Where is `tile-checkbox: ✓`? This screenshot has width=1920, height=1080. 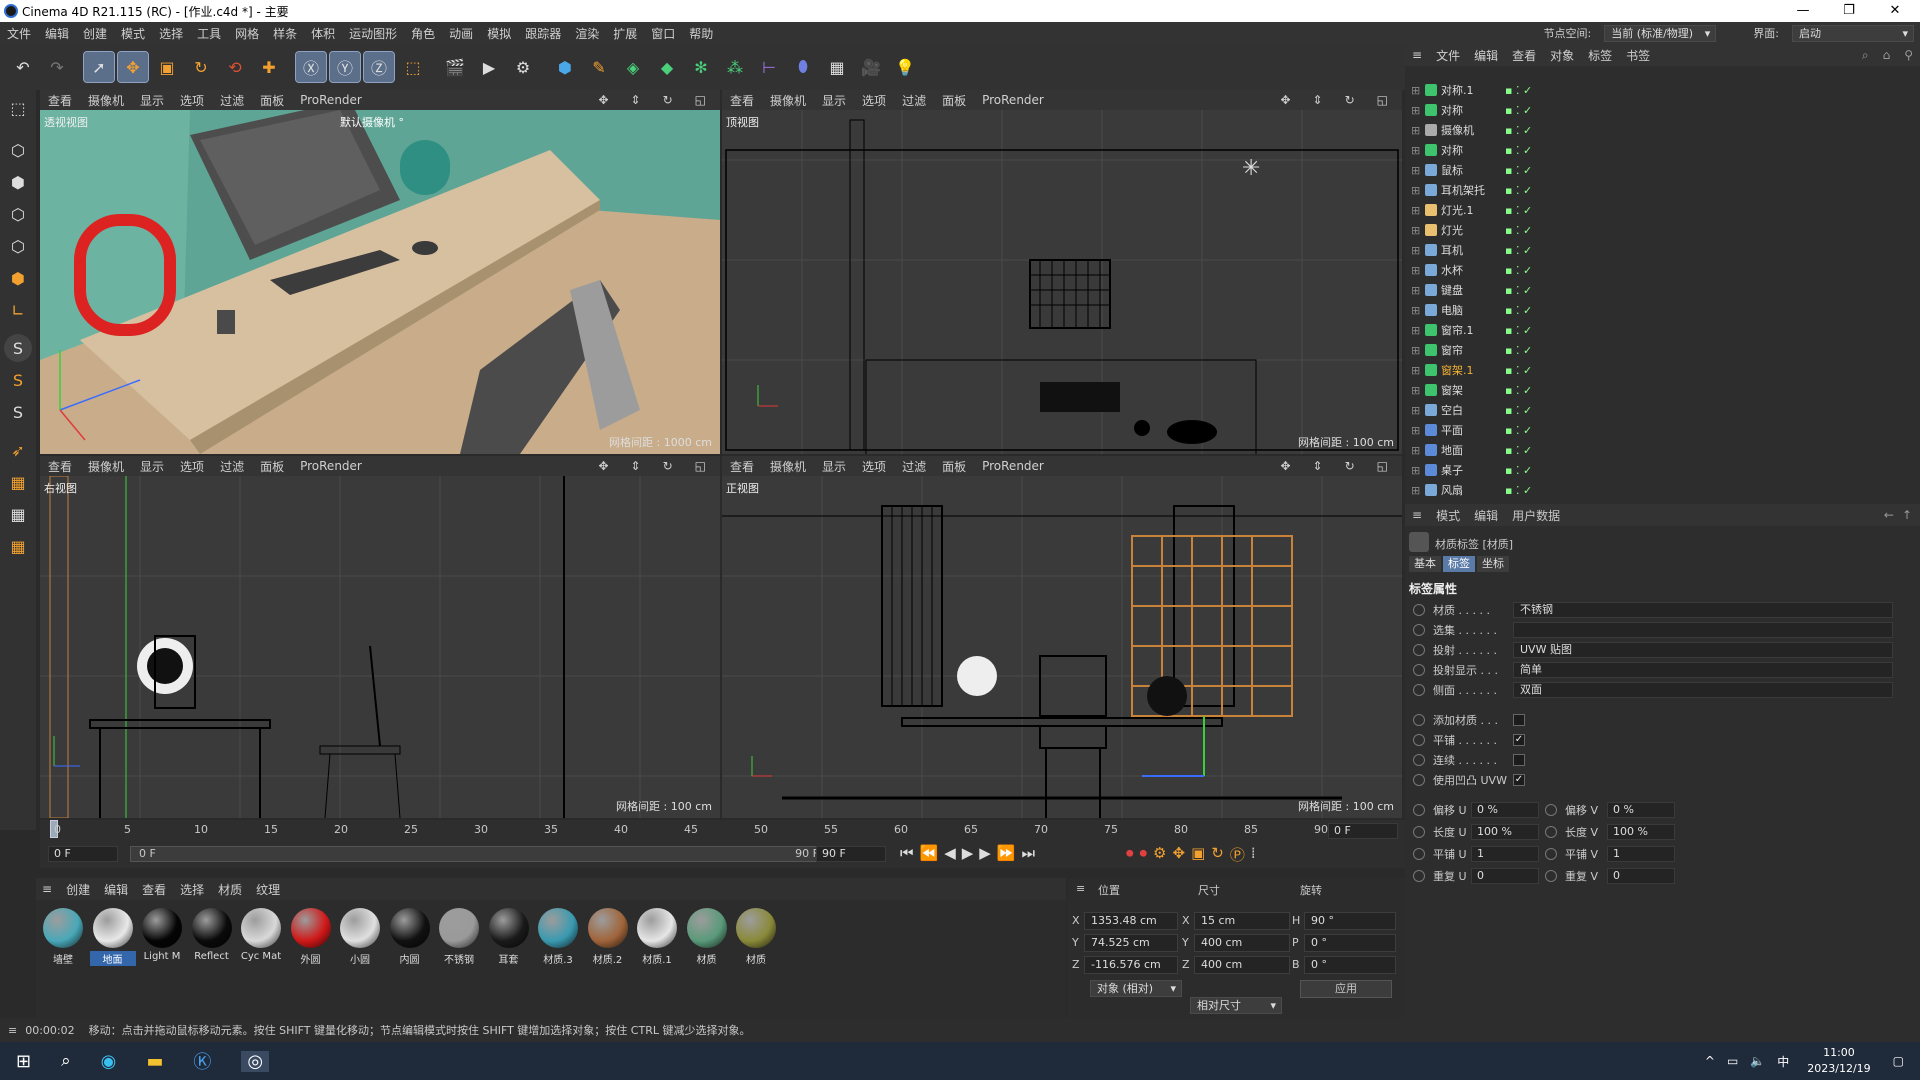 tile-checkbox: ✓ is located at coordinates (1519, 740).